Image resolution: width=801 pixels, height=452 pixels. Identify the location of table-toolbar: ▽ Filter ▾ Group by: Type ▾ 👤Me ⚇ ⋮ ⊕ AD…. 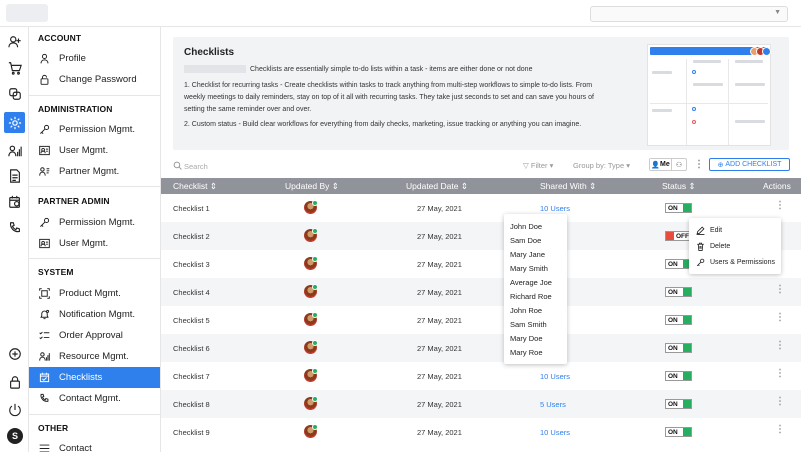
(481, 166).